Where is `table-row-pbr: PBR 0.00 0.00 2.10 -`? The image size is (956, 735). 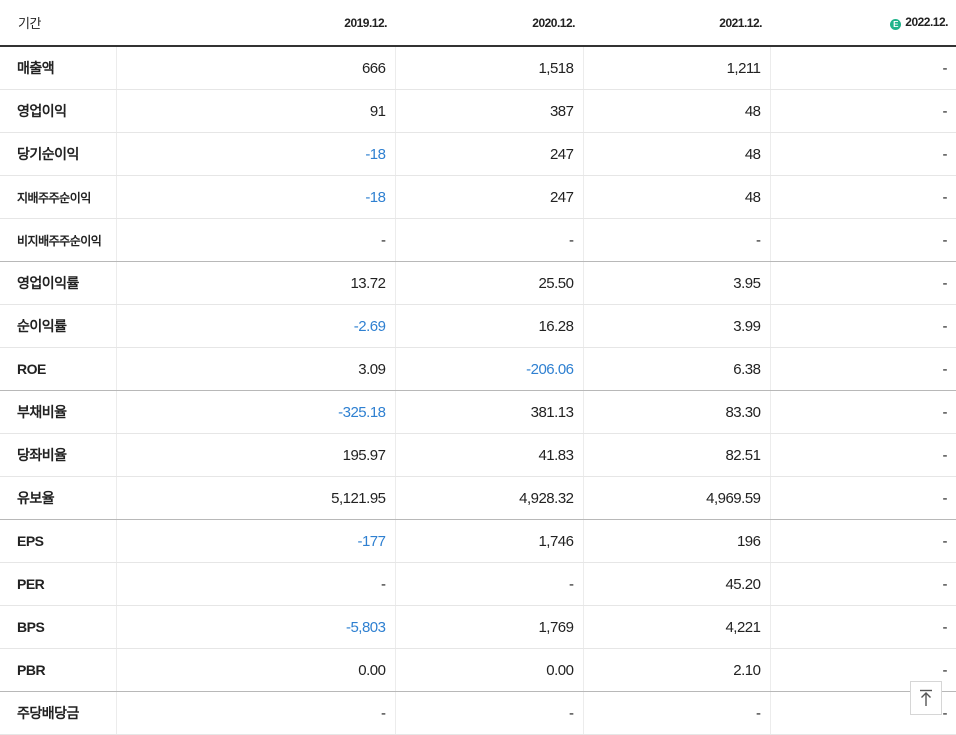
table-row-pbr: PBR 0.00 0.00 2.10 - is located at coordinates (478, 670).